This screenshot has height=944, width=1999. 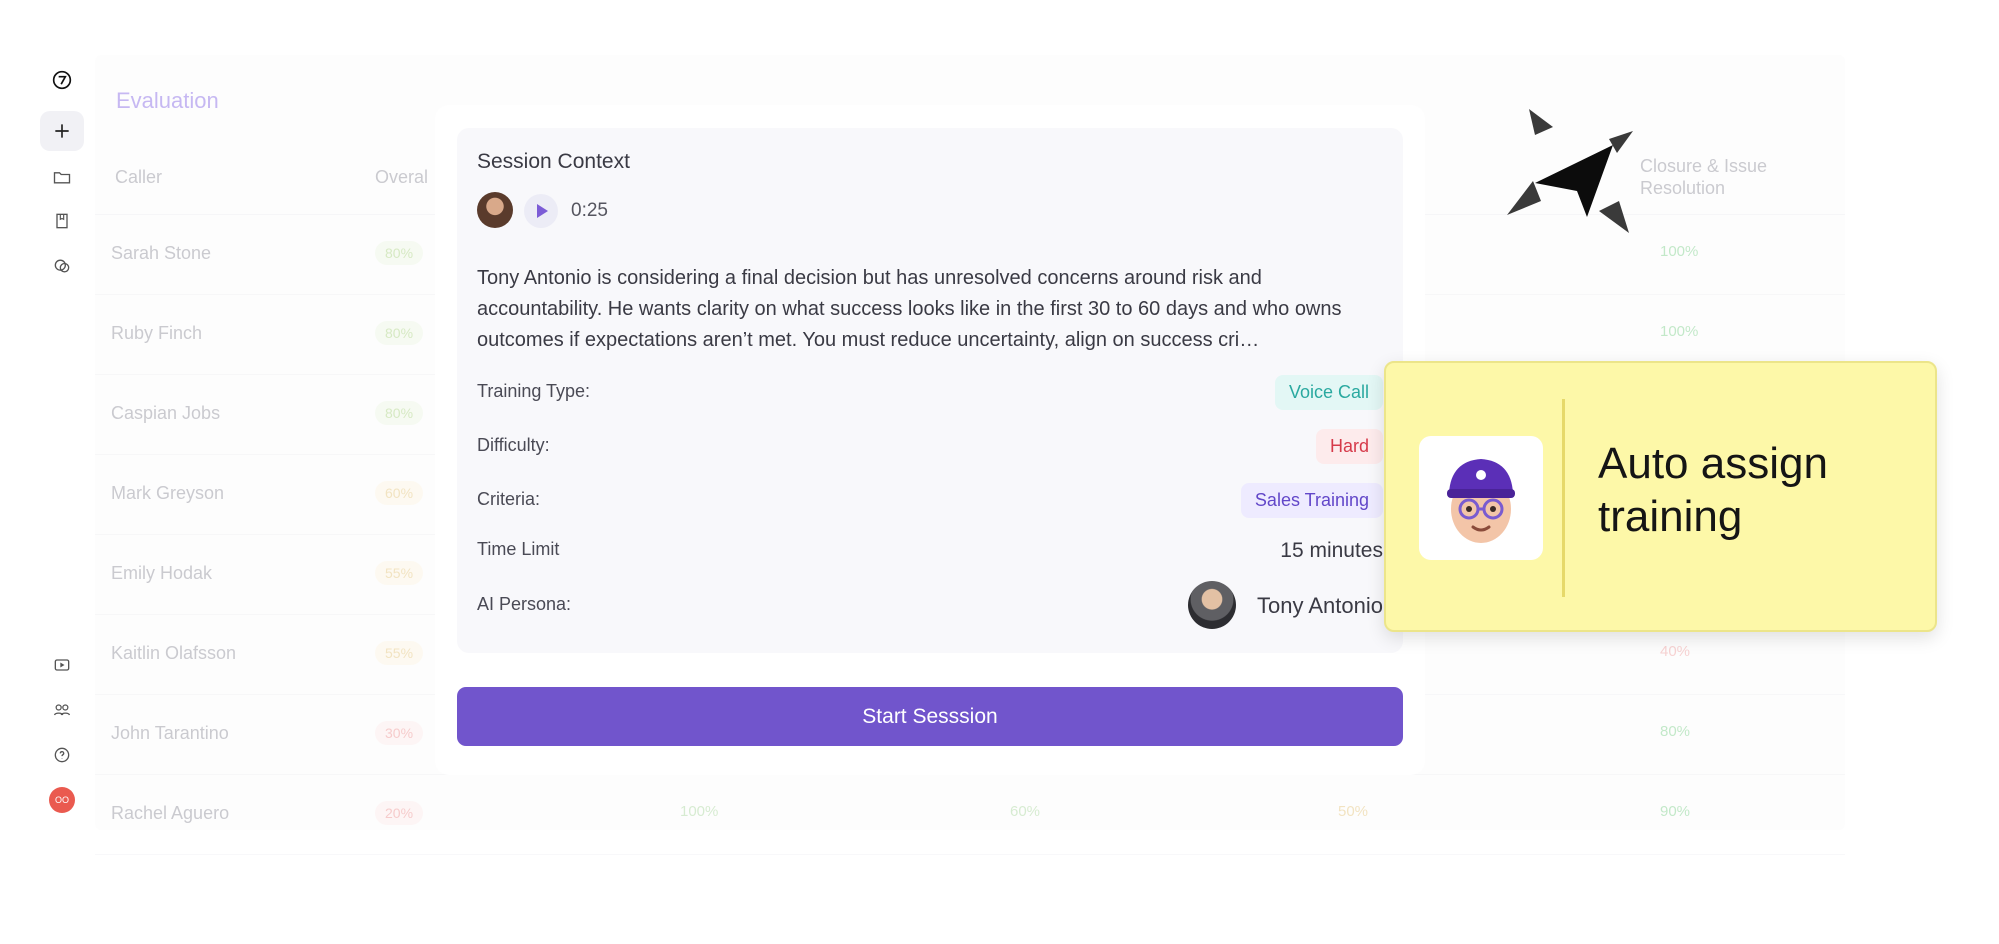 I want to click on evaluation-title: Evaluation, so click(x=167, y=100).